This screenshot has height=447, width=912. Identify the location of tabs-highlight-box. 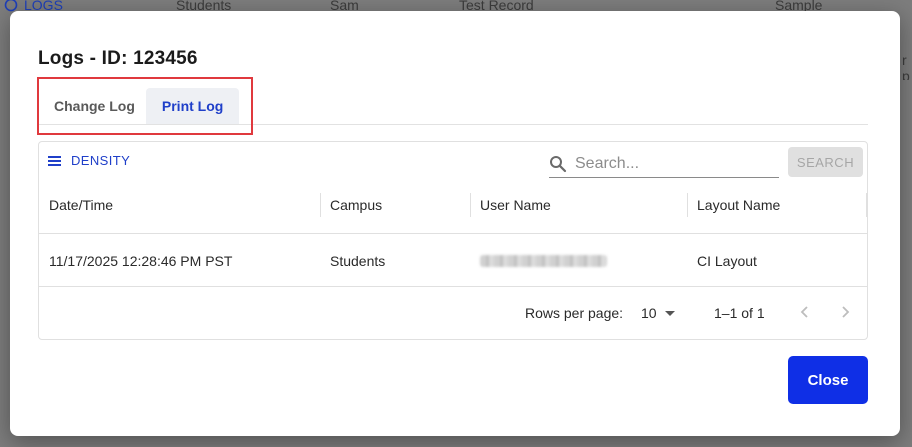
(145, 106).